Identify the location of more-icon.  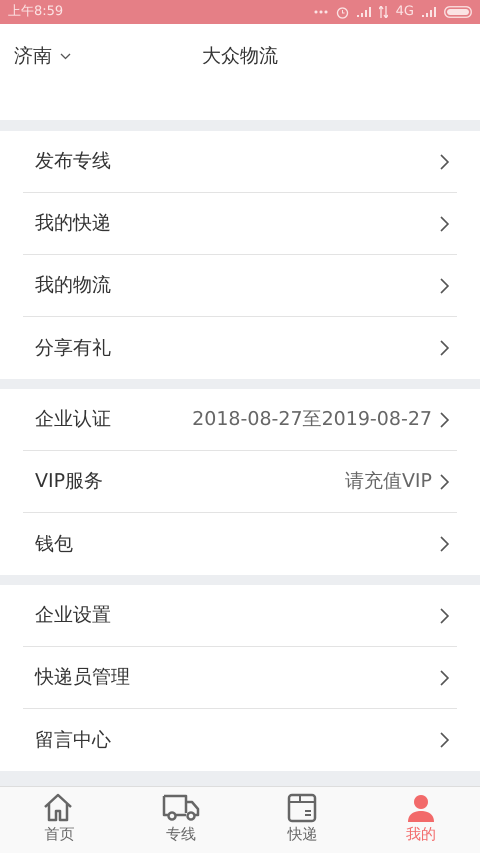
(321, 12).